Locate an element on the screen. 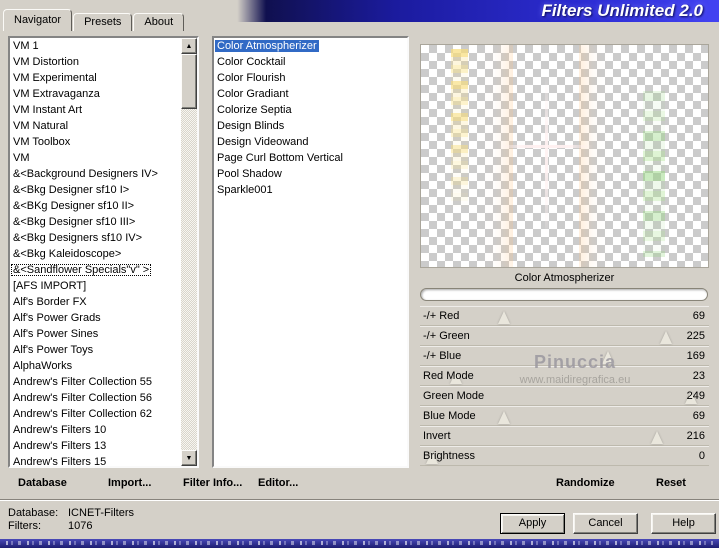 The width and height of the screenshot is (719, 548). status-filters-value: 1076 is located at coordinates (80, 526).